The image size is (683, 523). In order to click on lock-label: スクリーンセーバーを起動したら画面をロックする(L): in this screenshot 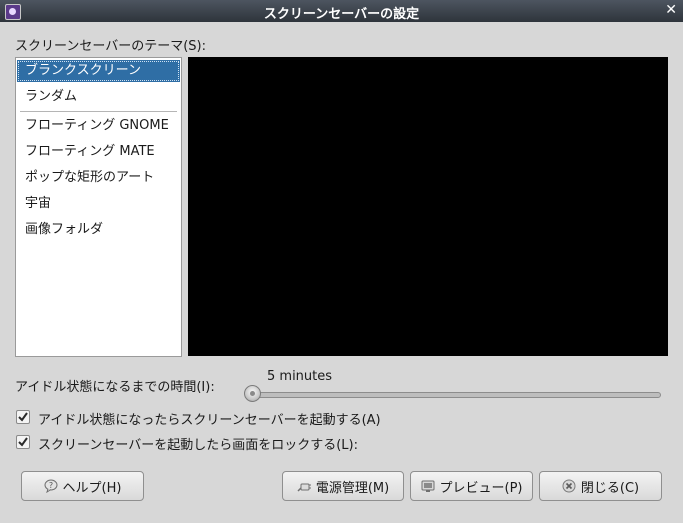, I will do `click(198, 445)`.